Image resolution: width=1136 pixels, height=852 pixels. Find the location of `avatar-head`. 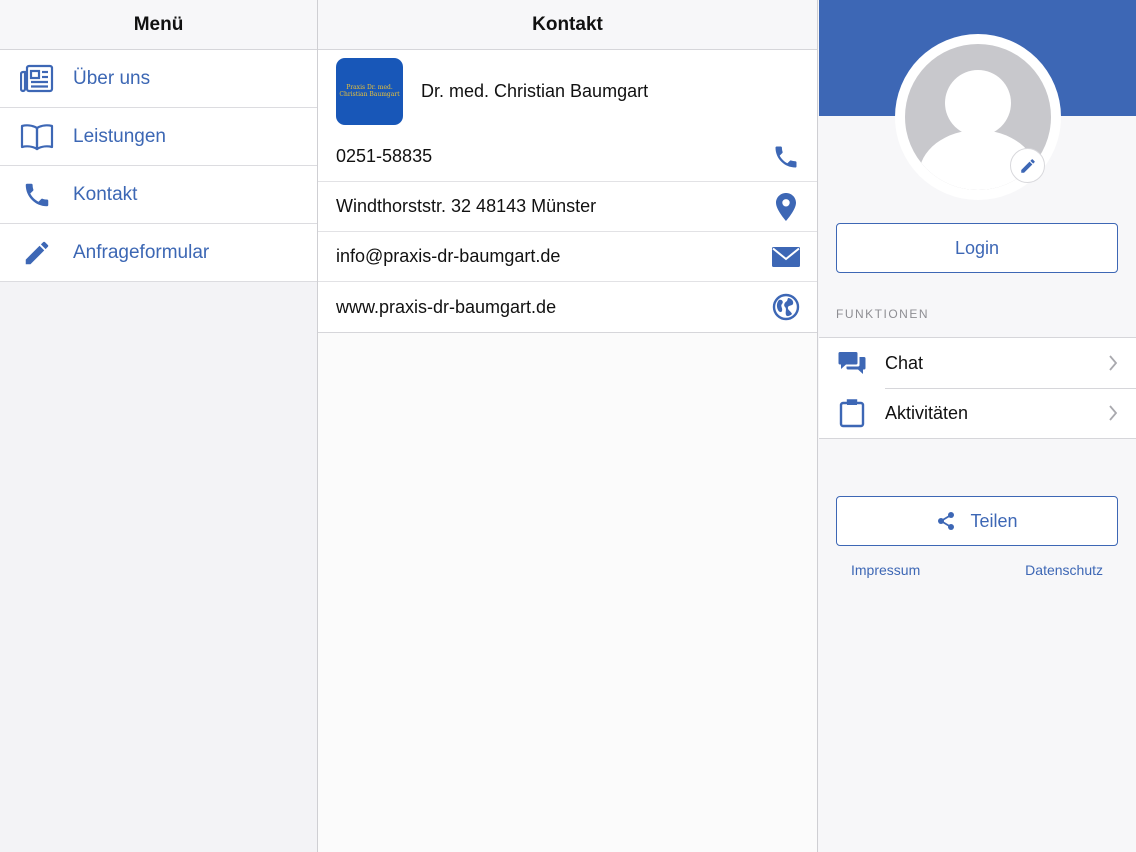

avatar-head is located at coordinates (978, 103).